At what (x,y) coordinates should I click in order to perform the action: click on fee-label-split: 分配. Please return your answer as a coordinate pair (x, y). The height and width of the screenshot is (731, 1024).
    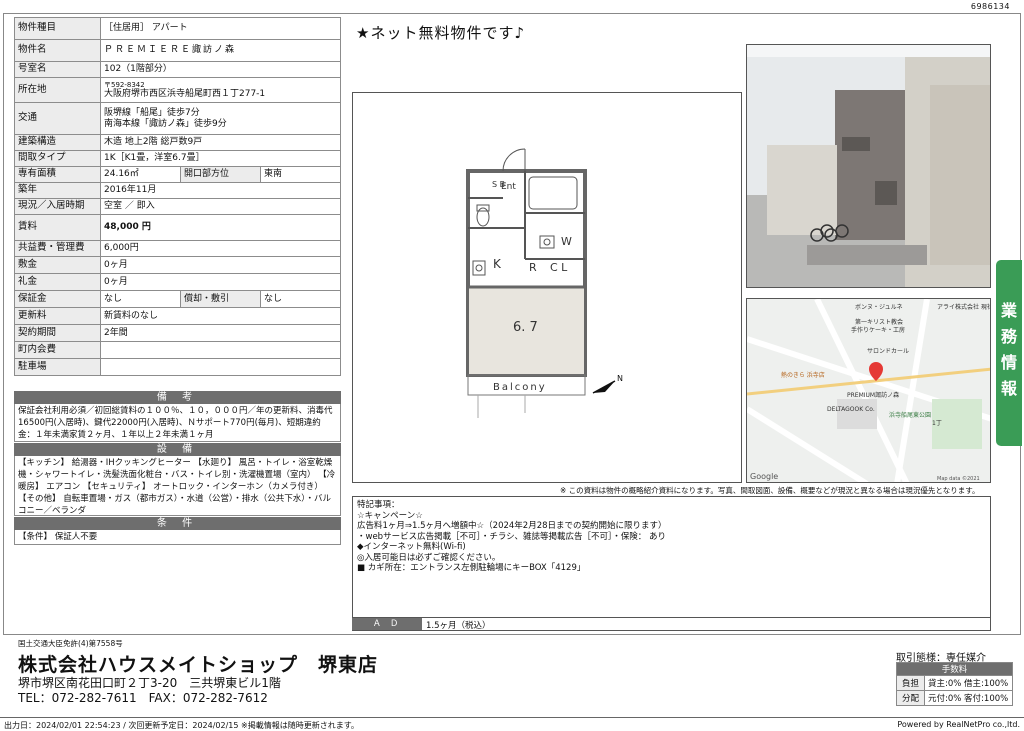
    Looking at the image, I should click on (910, 698).